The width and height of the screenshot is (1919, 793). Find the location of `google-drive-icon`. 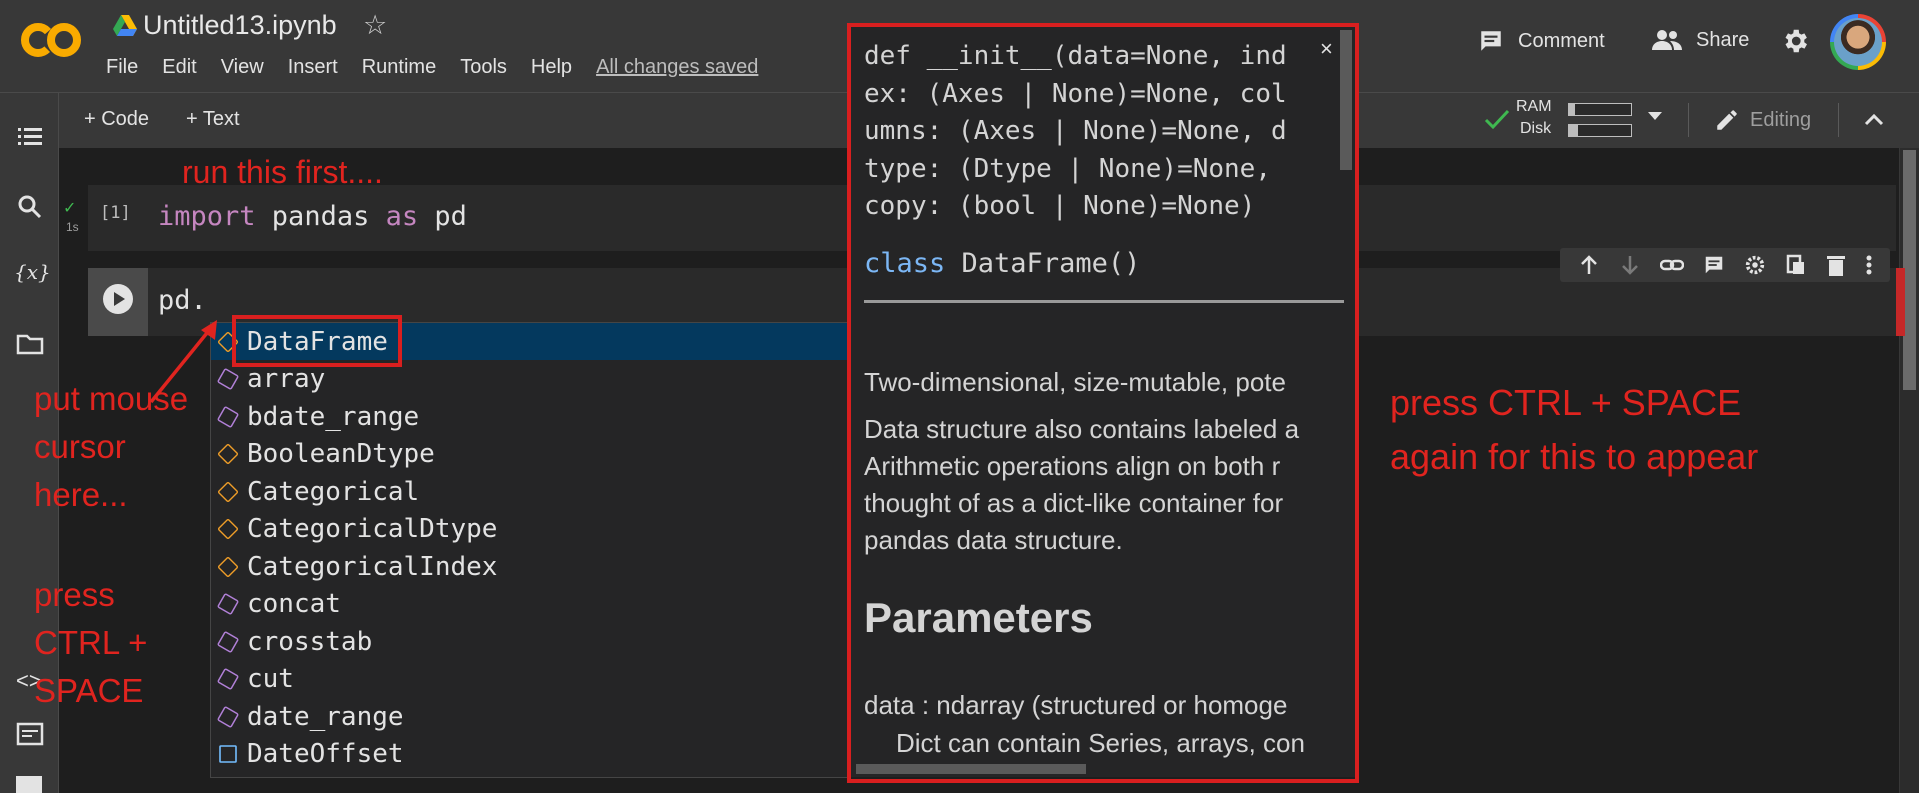

google-drive-icon is located at coordinates (125, 25).